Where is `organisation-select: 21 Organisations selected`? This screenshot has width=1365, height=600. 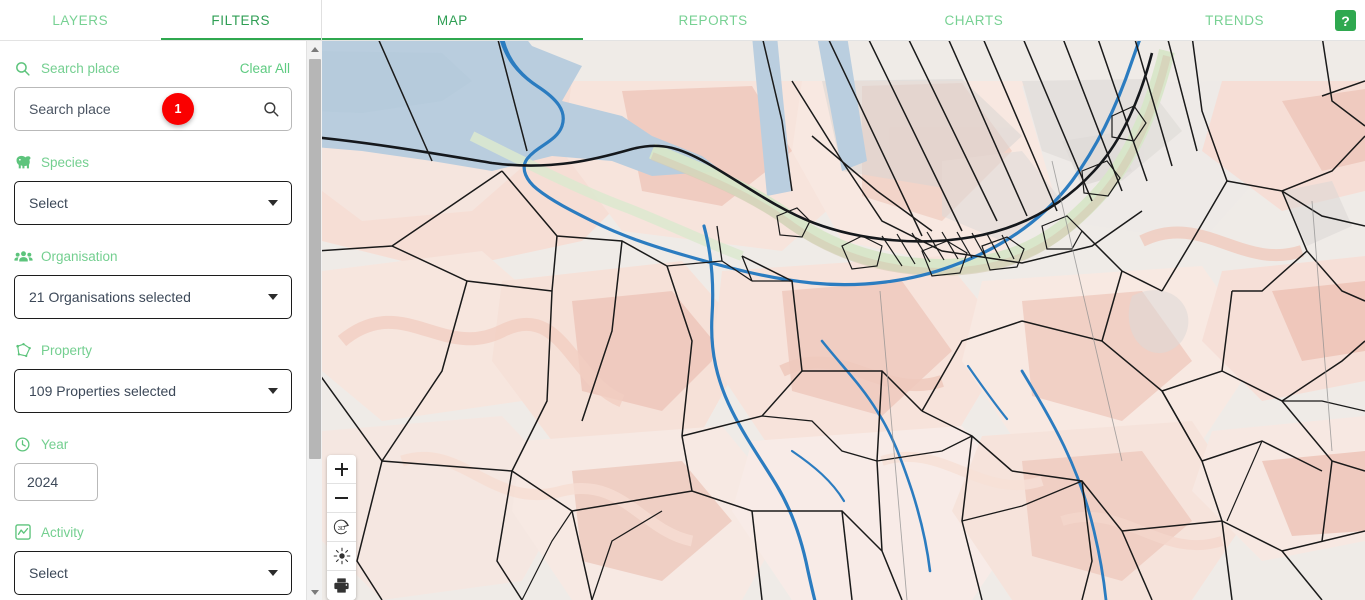 organisation-select: 21 Organisations selected is located at coordinates (153, 297).